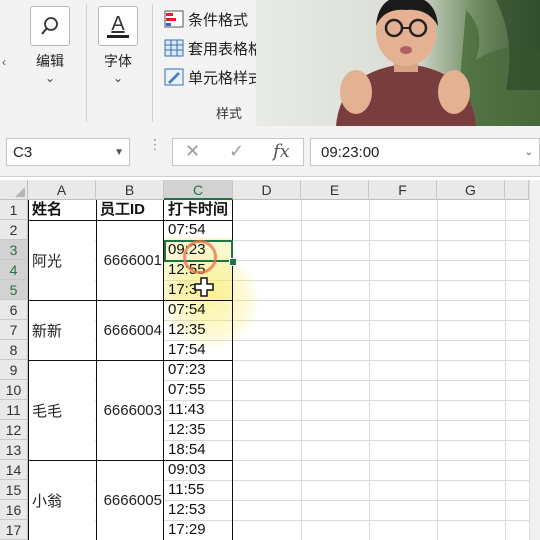 This screenshot has height=540, width=540. I want to click on column-header-f: F, so click(403, 190).